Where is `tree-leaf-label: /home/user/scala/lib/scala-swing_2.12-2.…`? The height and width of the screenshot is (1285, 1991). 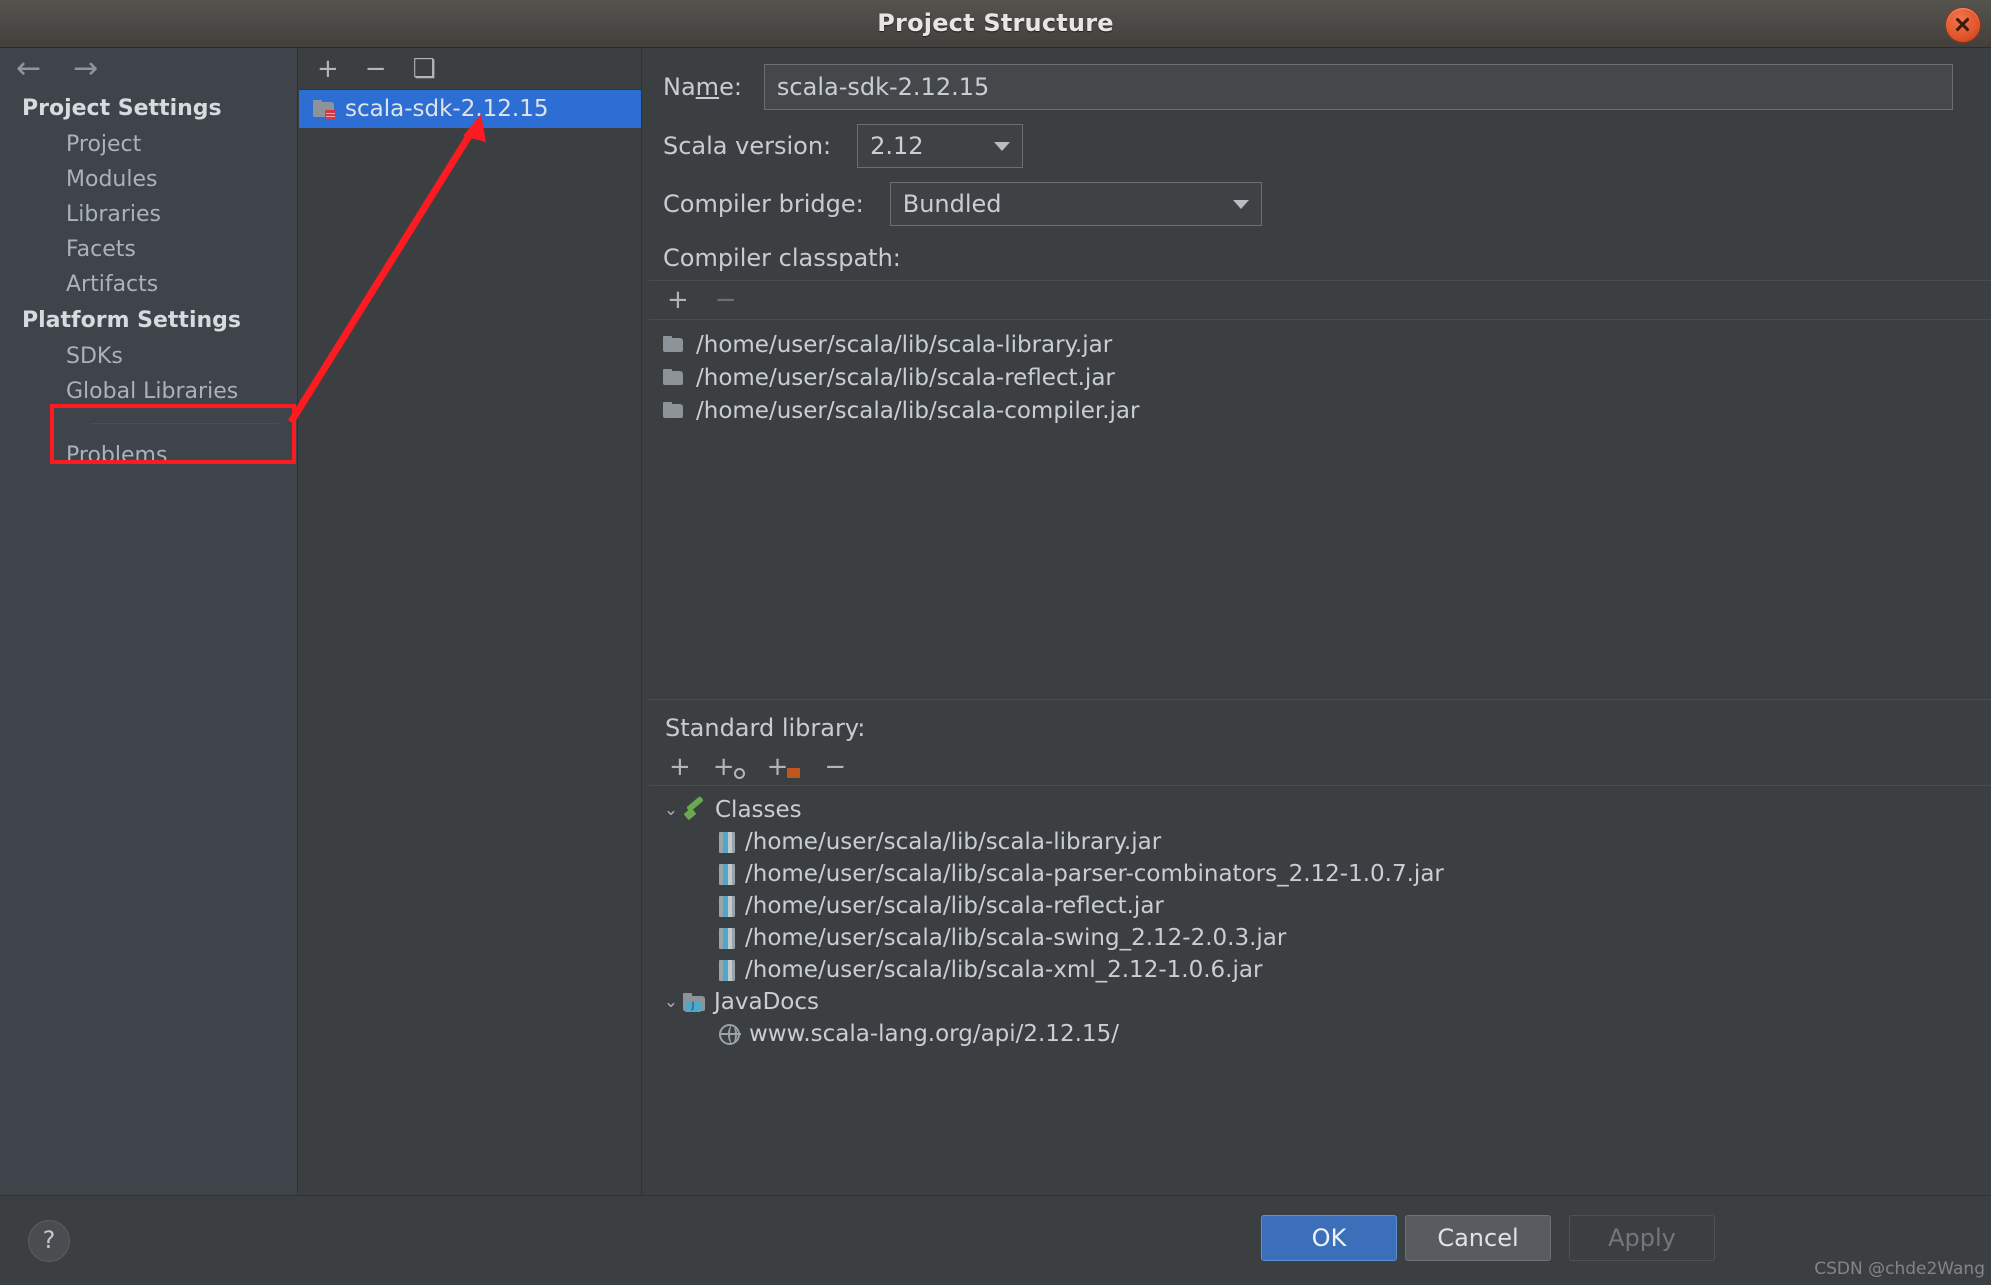
tree-leaf-label: /home/user/scala/lib/scala-swing_2.12-2.… is located at coordinates (1016, 938).